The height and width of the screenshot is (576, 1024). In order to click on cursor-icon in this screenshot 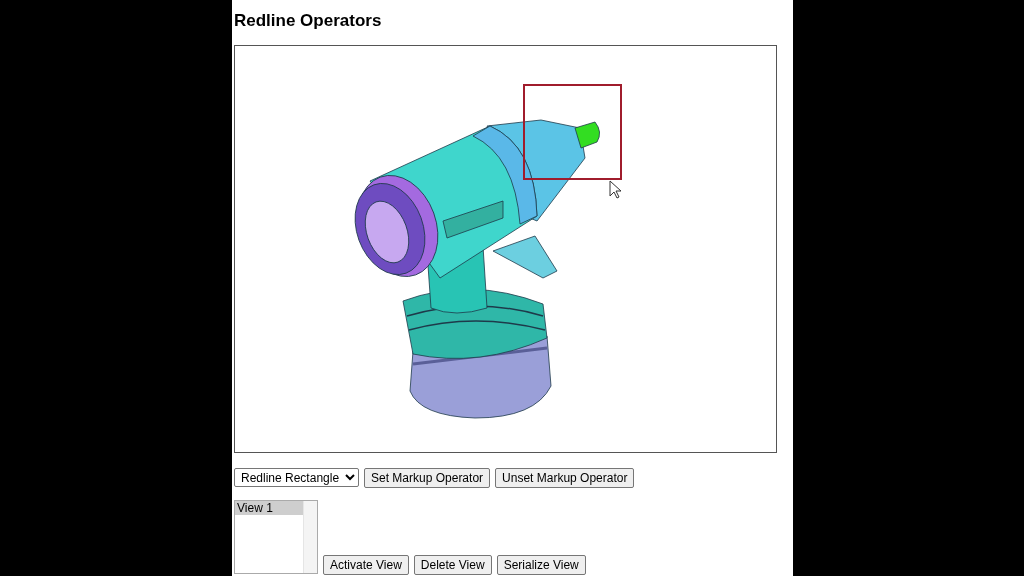, I will do `click(615, 189)`.